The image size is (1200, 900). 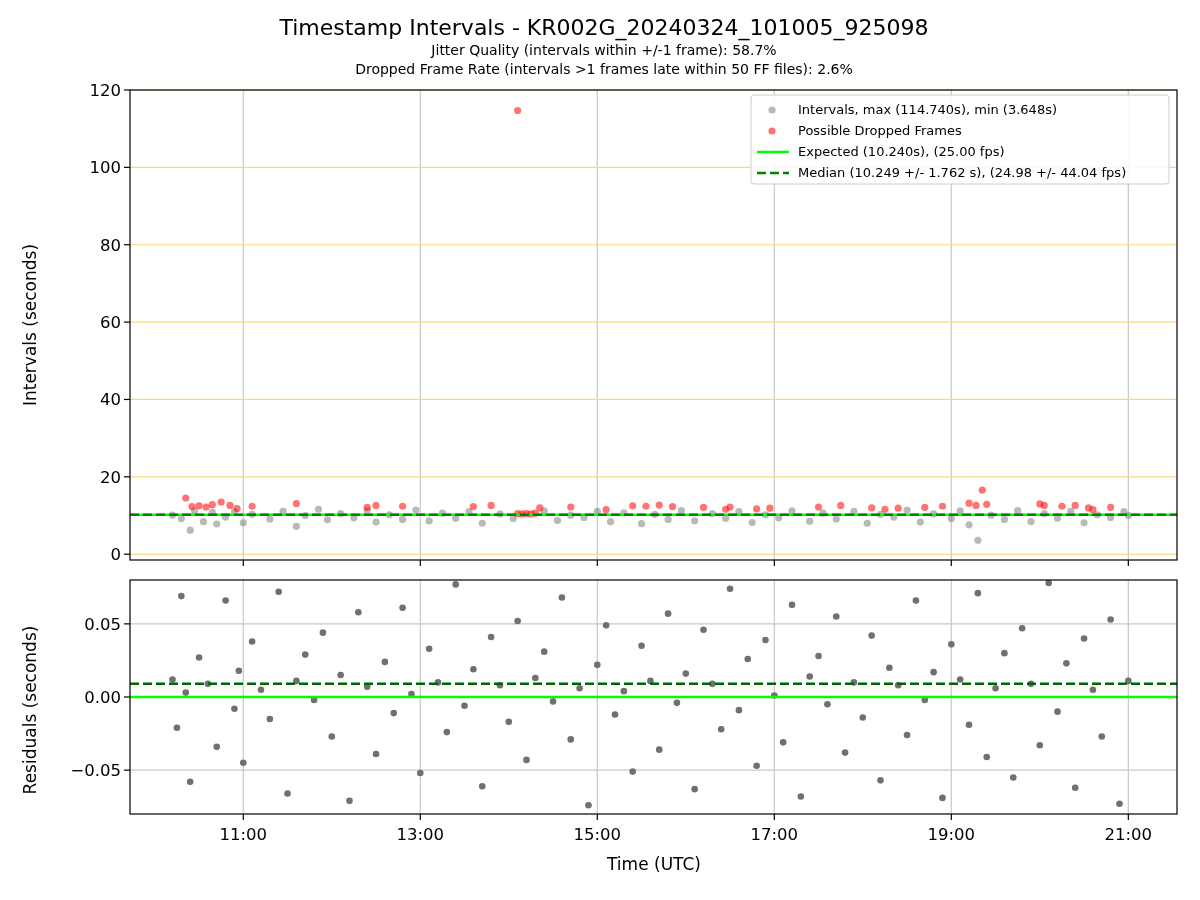 I want to click on tick-label: 0.00, so click(x=102, y=697).